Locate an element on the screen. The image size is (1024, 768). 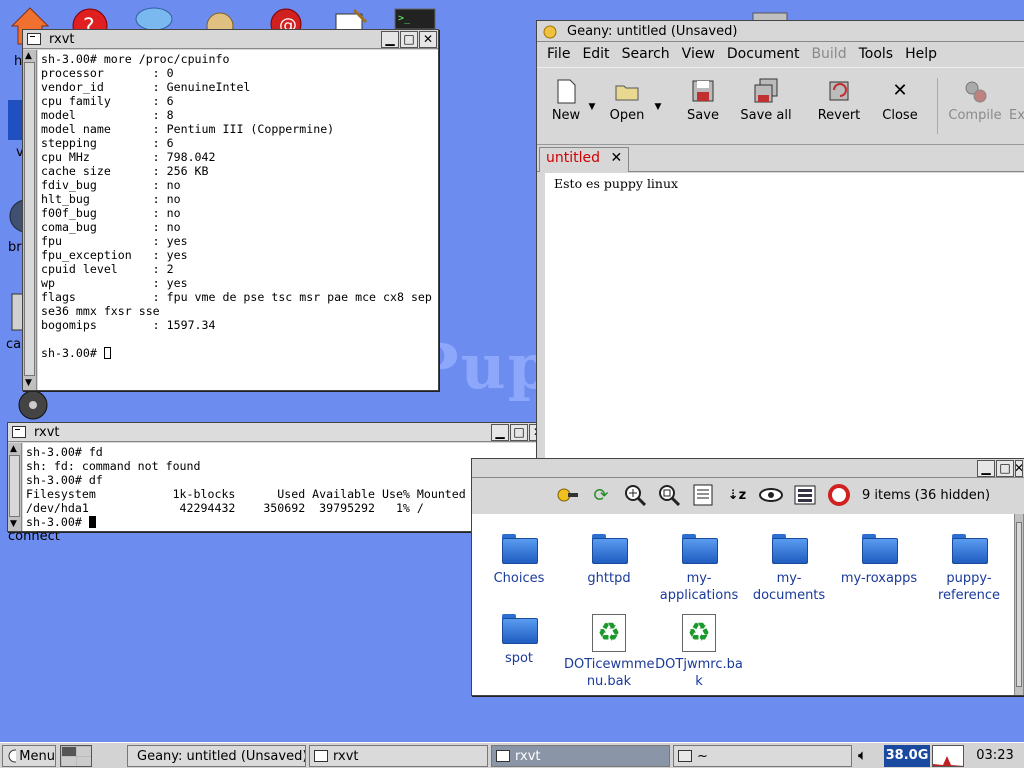
recycle-file-icon: ♻ is located at coordinates (609, 633).